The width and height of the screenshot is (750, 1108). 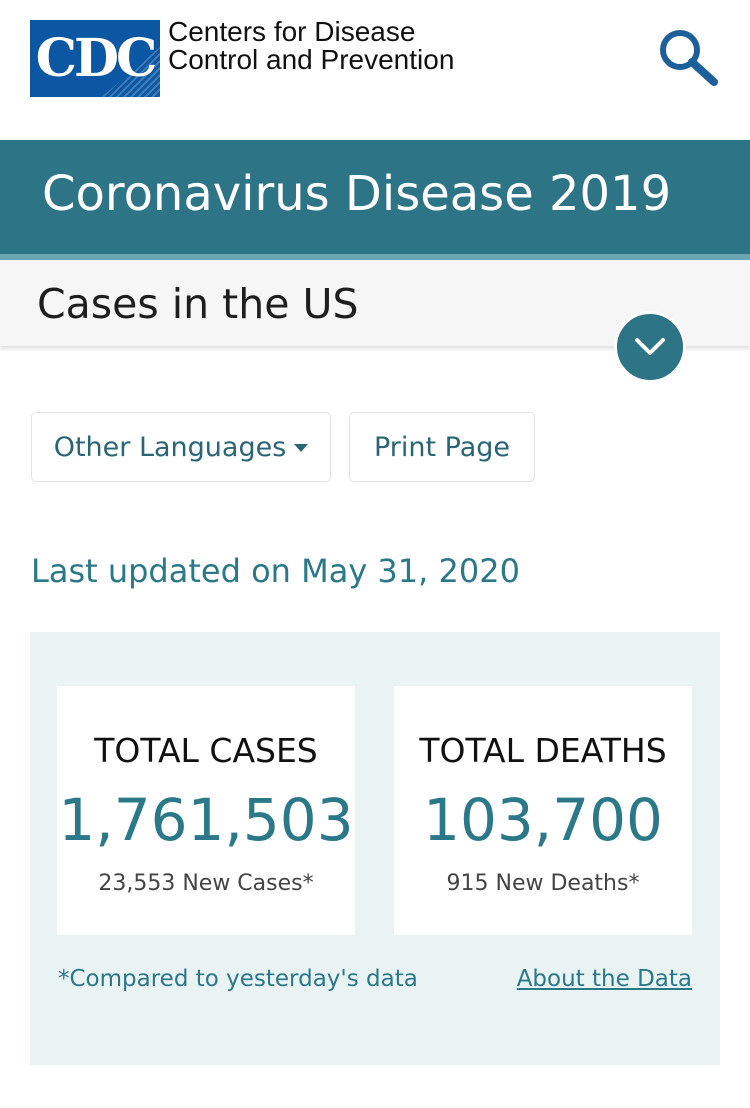 What do you see at coordinates (292, 31) in the screenshot?
I see `agency-name-line1: Centers for Disease` at bounding box center [292, 31].